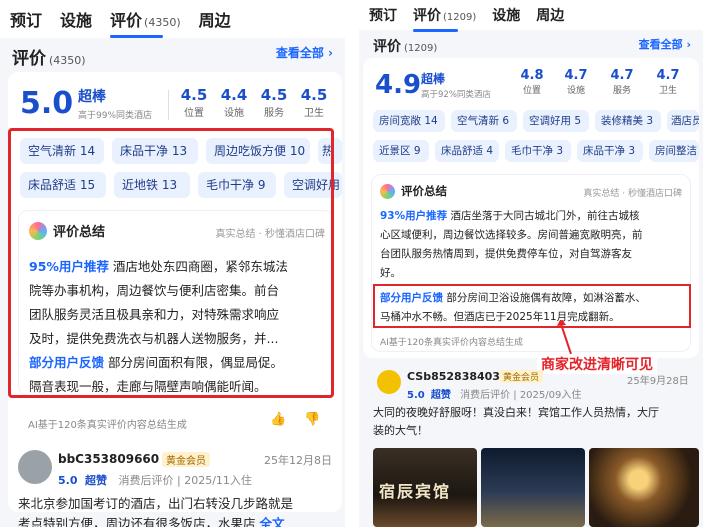  I want to click on reviews-section-header: 评价 (4350) 查看全部 ›, so click(172, 56).